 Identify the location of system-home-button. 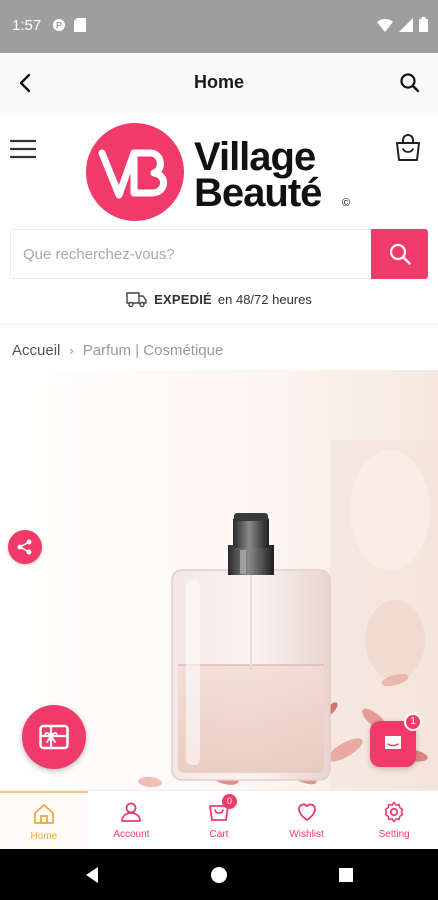
(219, 877).